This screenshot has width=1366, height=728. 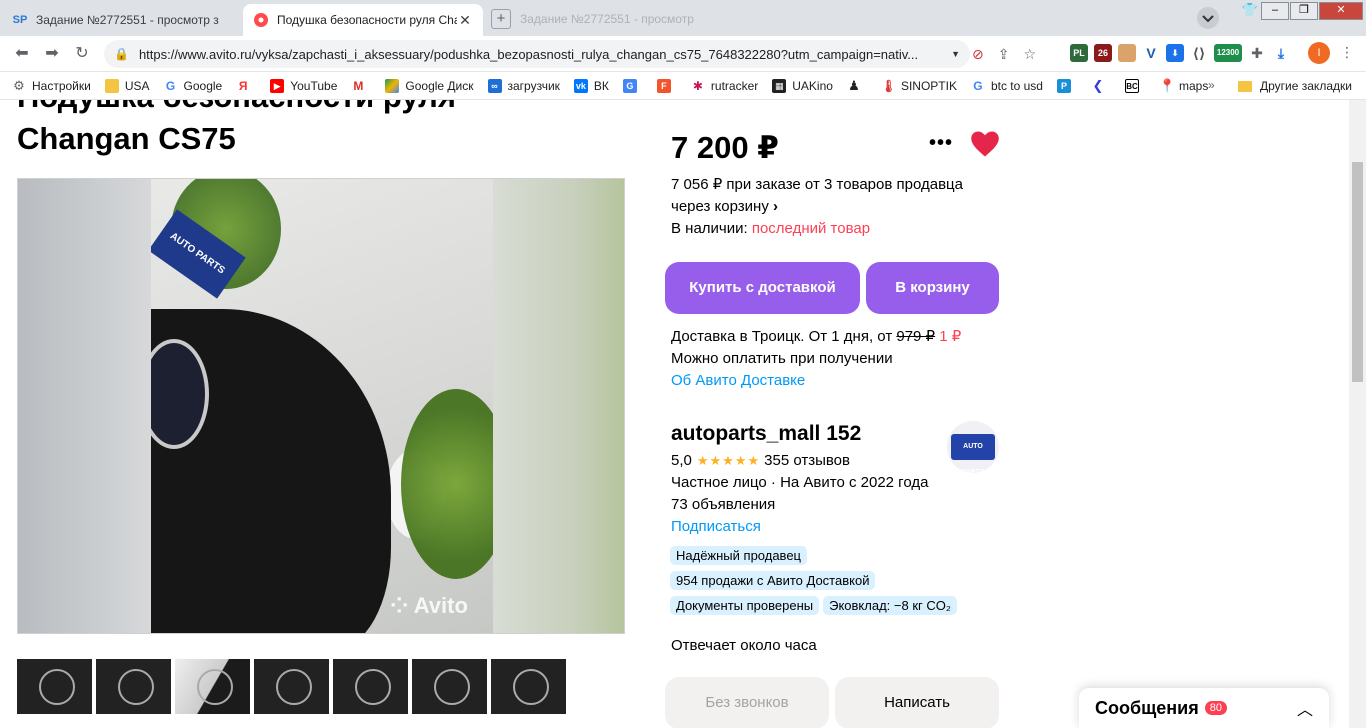 I want to click on bookmark-usa: USA, so click(x=127, y=85).